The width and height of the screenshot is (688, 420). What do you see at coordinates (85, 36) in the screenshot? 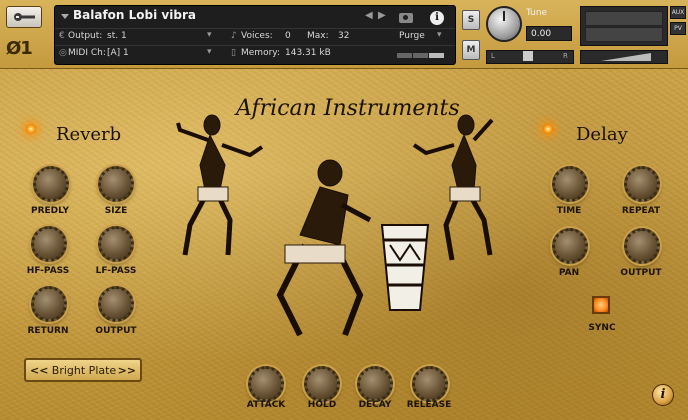
I see `output-label: Output:` at bounding box center [85, 36].